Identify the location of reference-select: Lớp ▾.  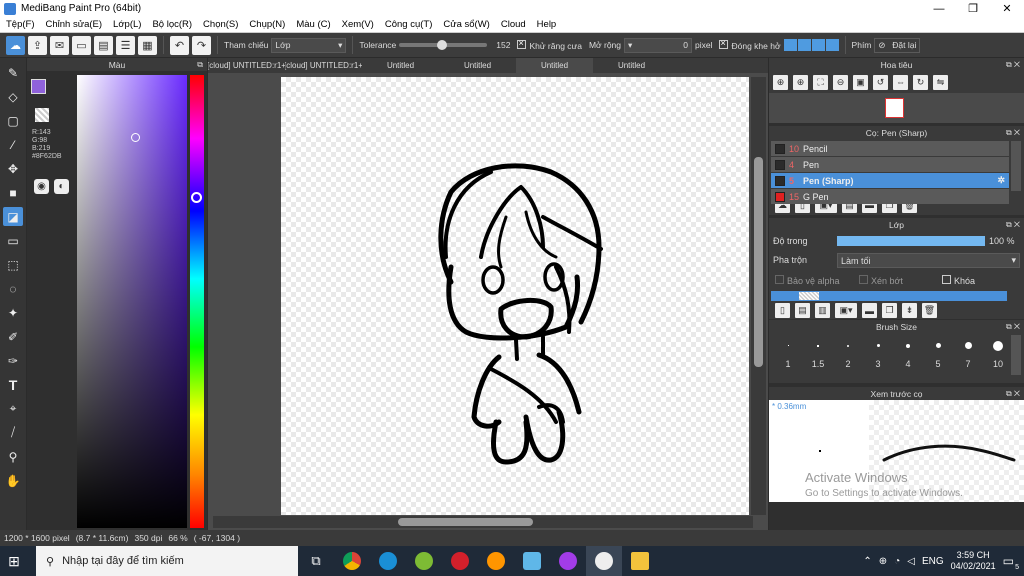
(309, 45).